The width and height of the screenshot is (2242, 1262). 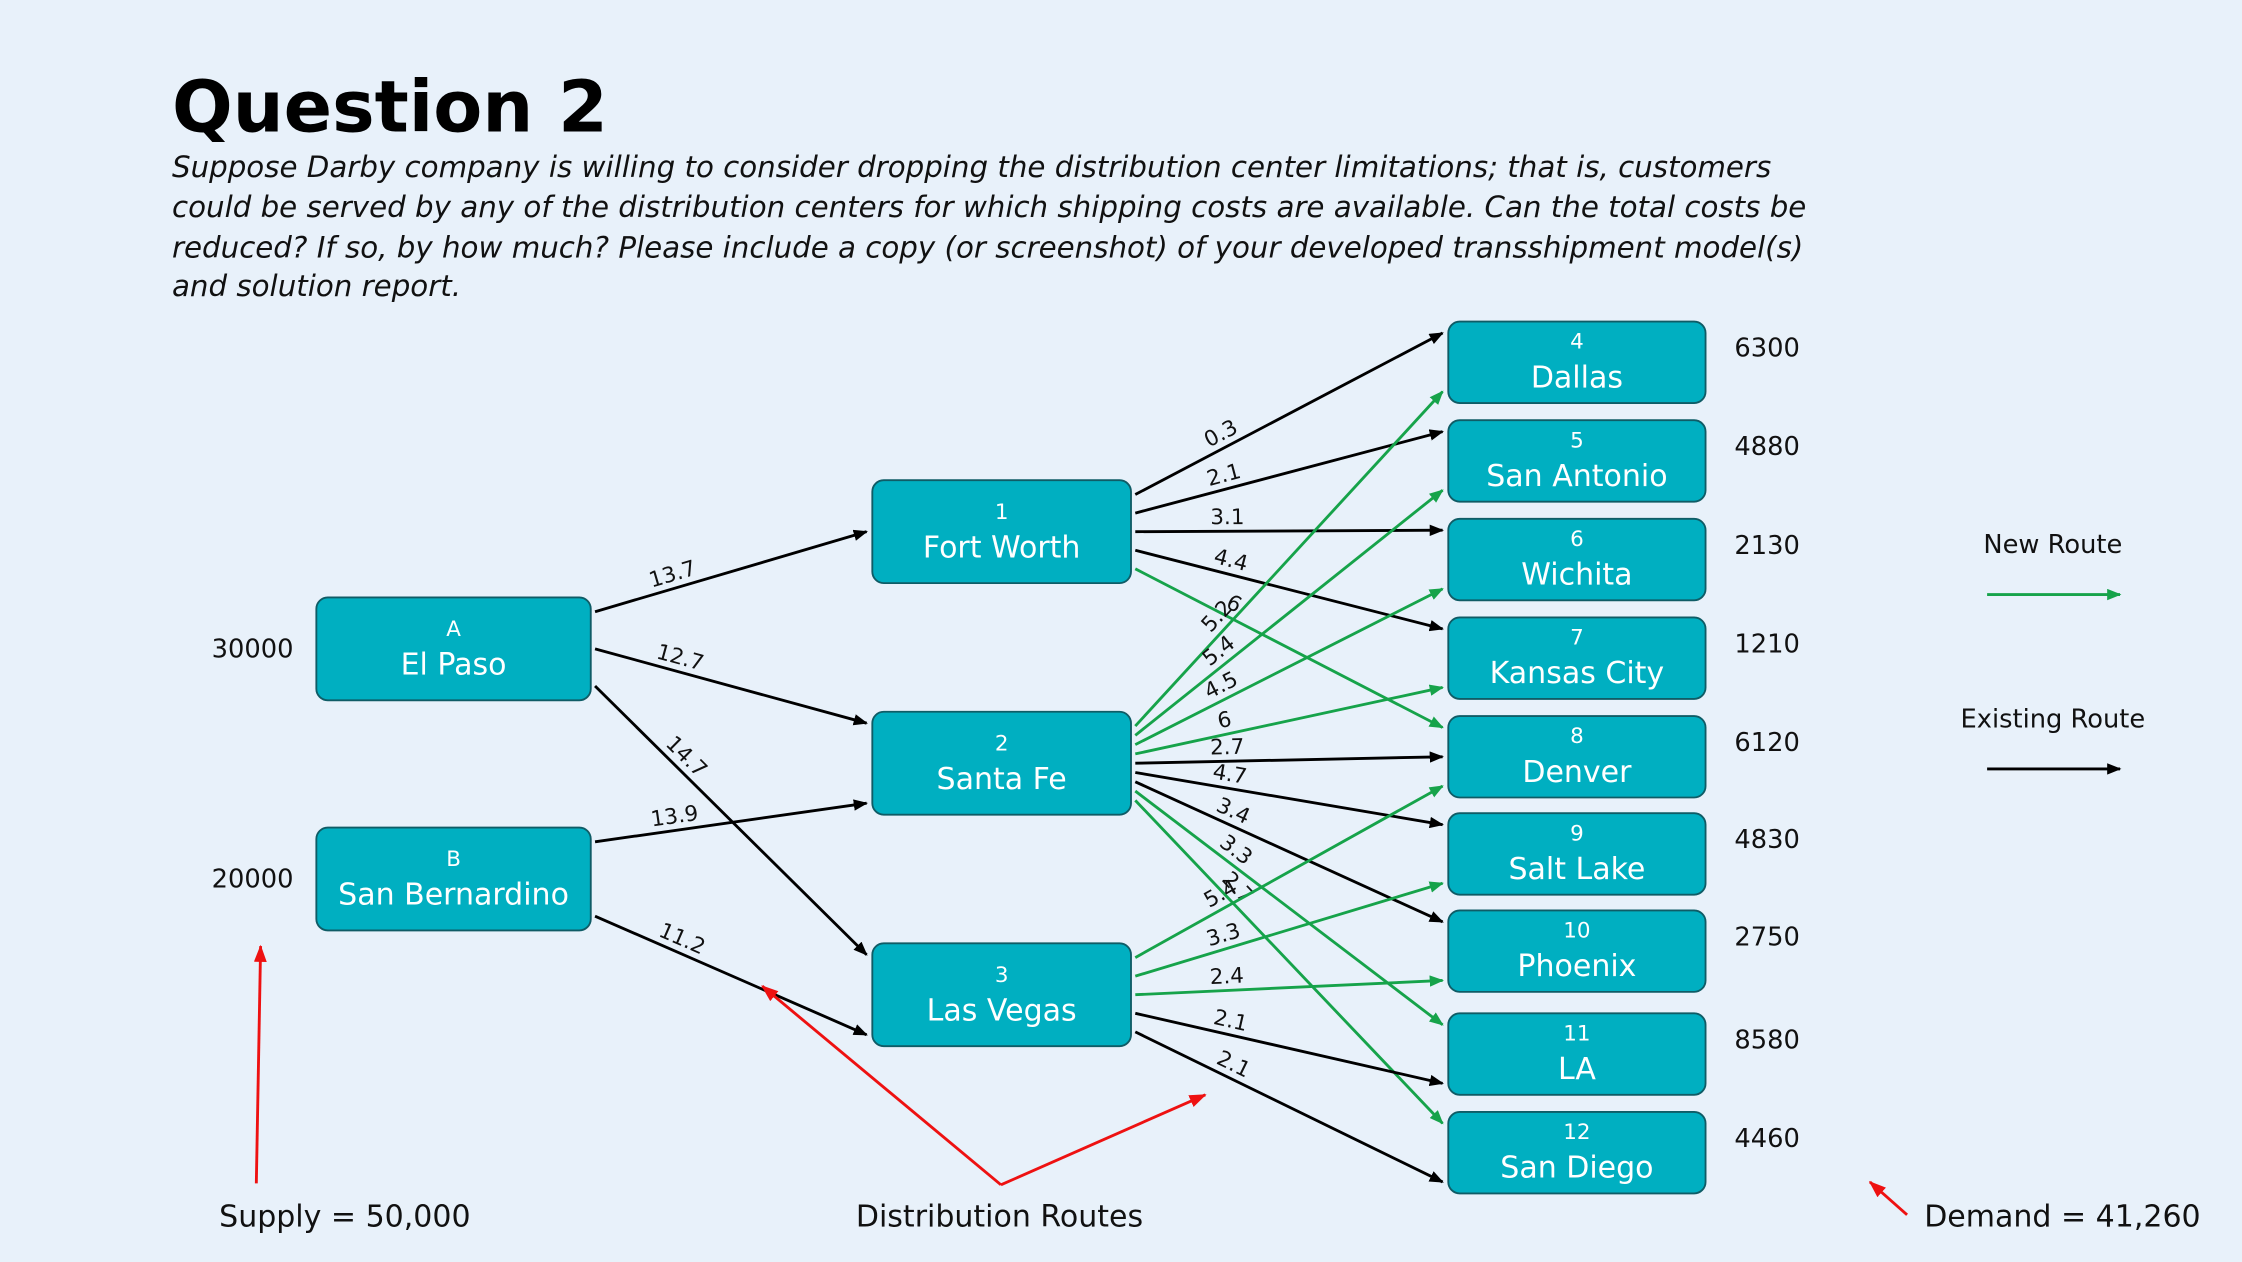 I want to click on node-san-antonio: 5 San Antonio, so click(x=1577, y=461).